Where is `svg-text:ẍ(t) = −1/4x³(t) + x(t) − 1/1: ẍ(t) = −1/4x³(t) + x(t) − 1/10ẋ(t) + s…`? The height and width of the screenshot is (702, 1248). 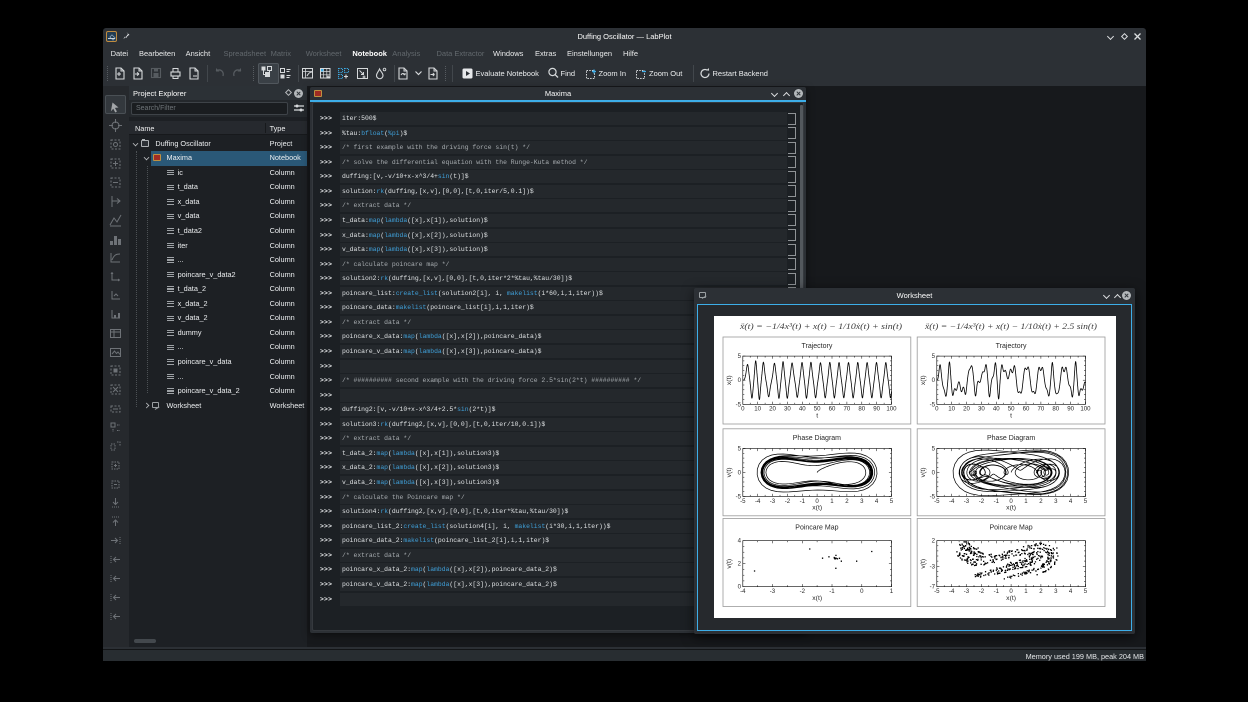
svg-text:ẍ(t) = −1/4x³(t) + x(t) − 1/1: ẍ(t) = −1/4x³(t) + x(t) − 1/10ẋ(t) + s… is located at coordinates (820, 326).